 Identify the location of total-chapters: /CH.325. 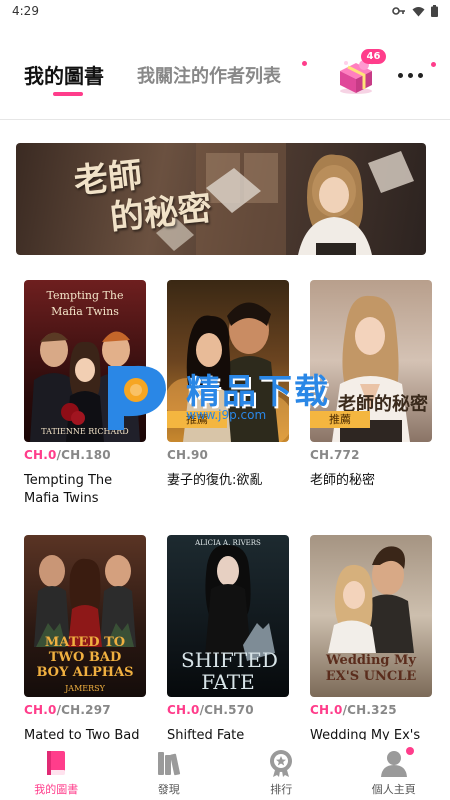
(369, 710).